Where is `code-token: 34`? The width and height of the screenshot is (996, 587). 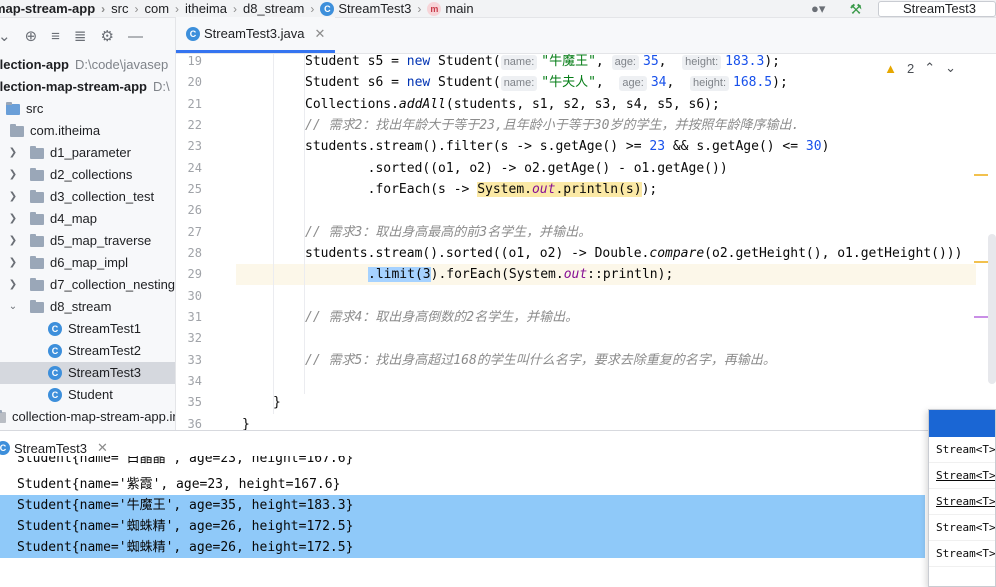
code-token: 34 is located at coordinates (658, 82).